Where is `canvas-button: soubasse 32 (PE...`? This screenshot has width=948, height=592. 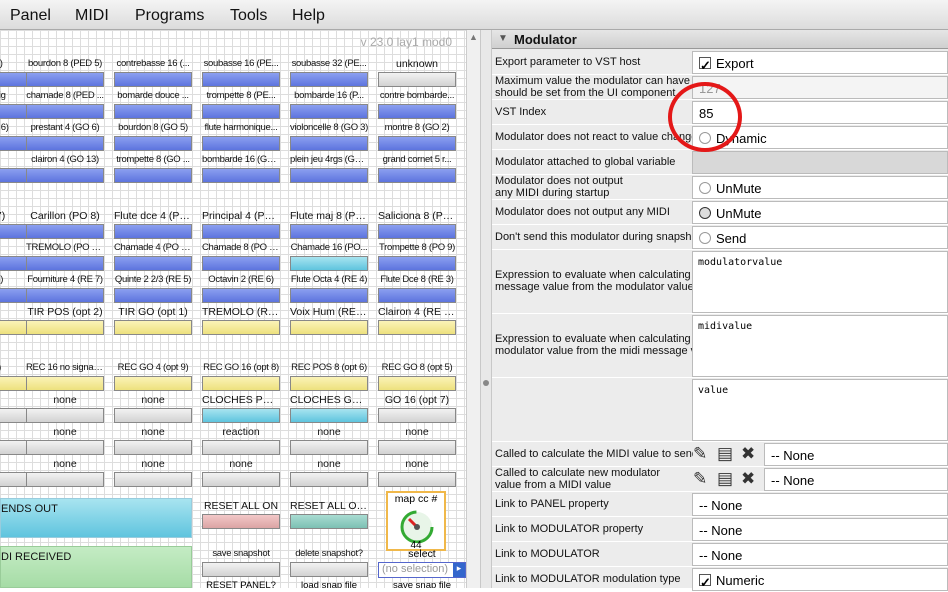
canvas-button: soubasse 32 (PE... is located at coordinates (329, 73).